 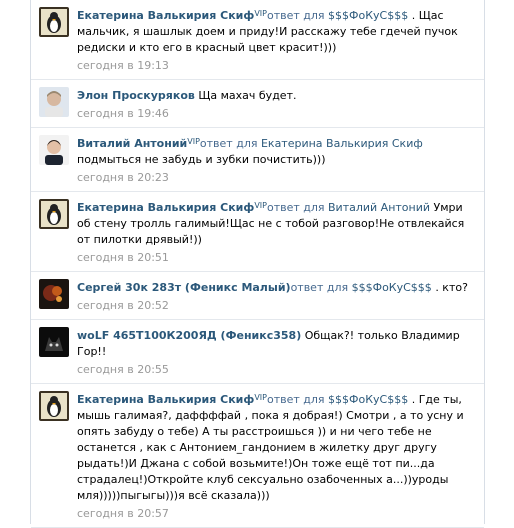 What do you see at coordinates (132, 143) in the screenshot?
I see `author-link: Виталий Антоний` at bounding box center [132, 143].